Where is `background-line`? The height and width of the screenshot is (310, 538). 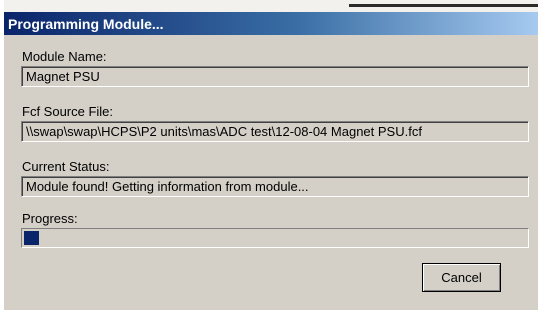
background-line is located at coordinates (443, 5).